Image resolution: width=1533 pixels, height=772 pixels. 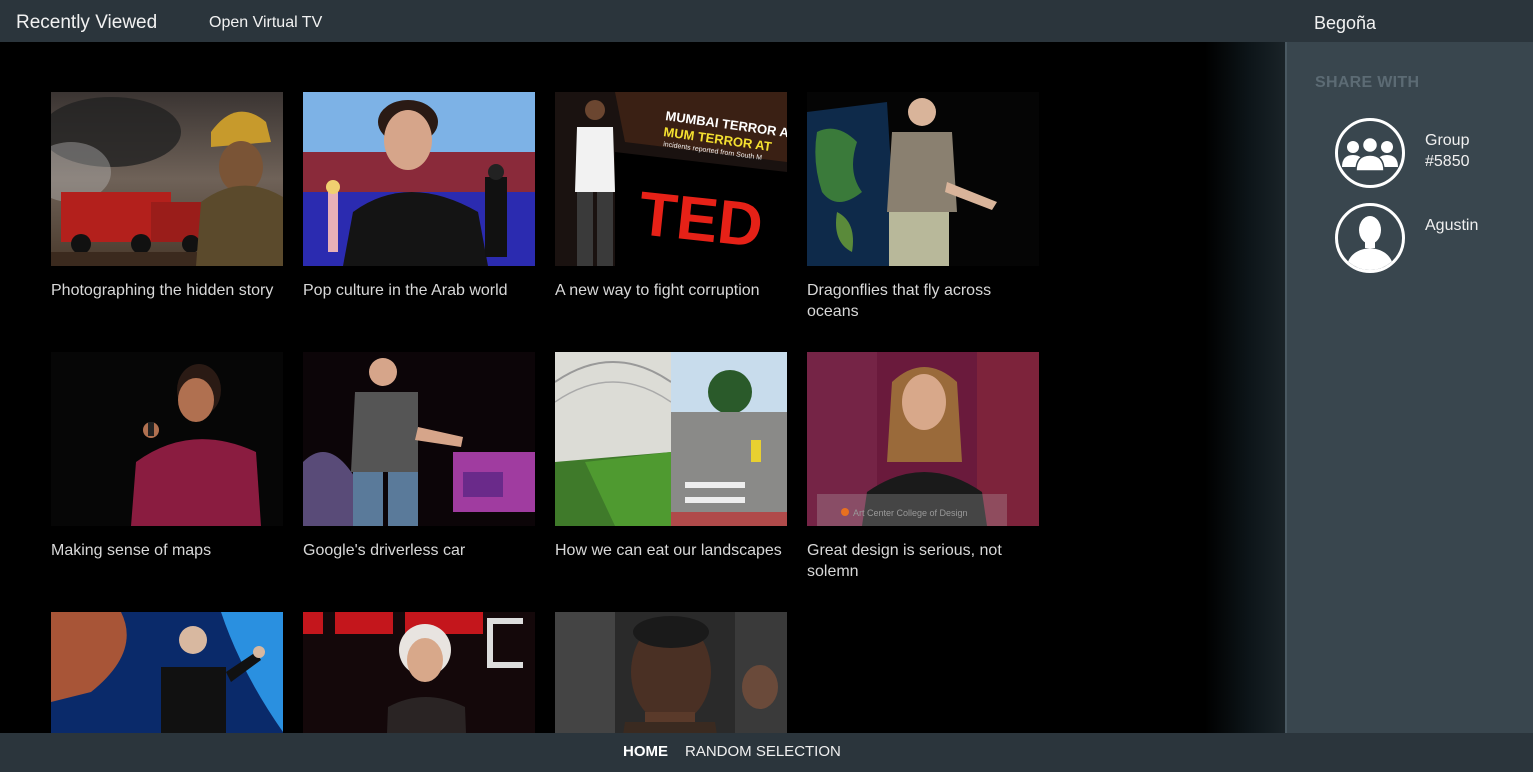 What do you see at coordinates (1470, 151) in the screenshot?
I see `contact-name: Group #5850` at bounding box center [1470, 151].